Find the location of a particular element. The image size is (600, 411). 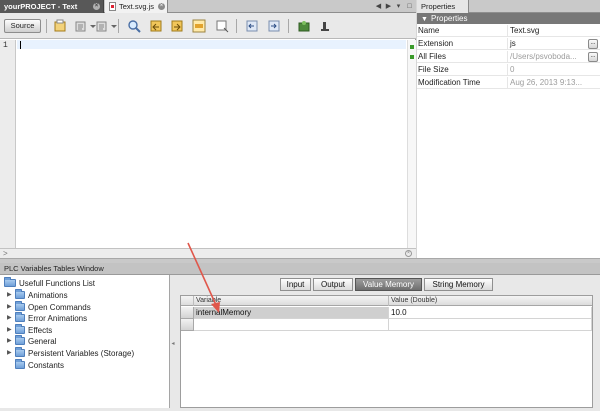

tab-project: yourPROJECT - Text × is located at coordinates (52, 6).